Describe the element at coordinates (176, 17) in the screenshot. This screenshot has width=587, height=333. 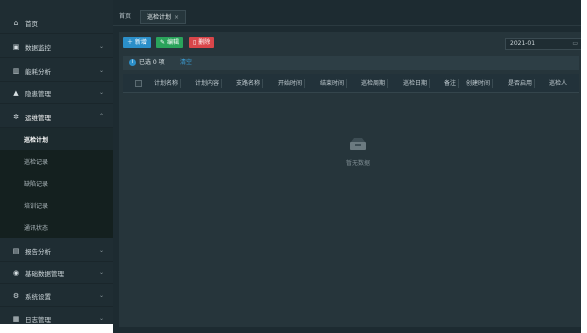
I see `close-icon: ×` at that location.